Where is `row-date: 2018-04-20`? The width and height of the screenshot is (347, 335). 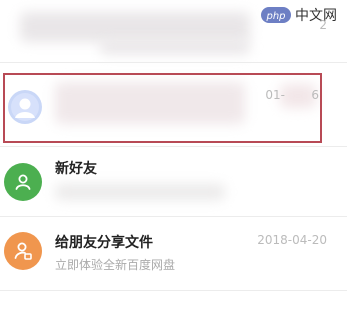 row-date: 2018-04-20 is located at coordinates (292, 240).